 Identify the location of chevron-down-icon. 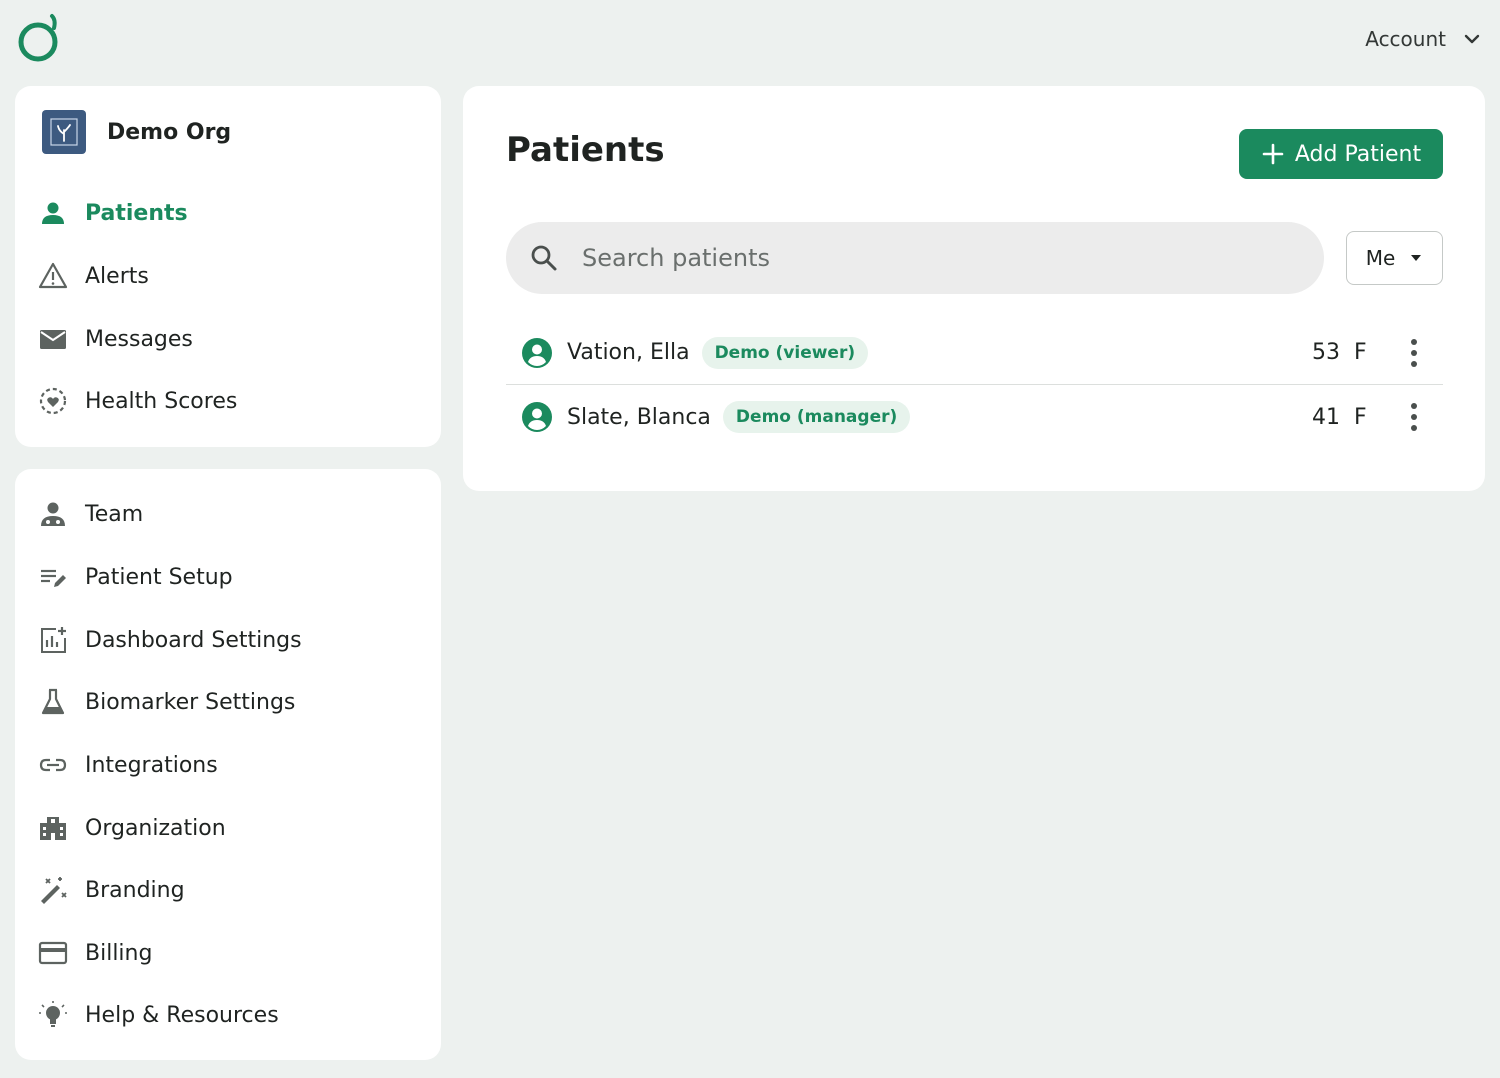
(1472, 39).